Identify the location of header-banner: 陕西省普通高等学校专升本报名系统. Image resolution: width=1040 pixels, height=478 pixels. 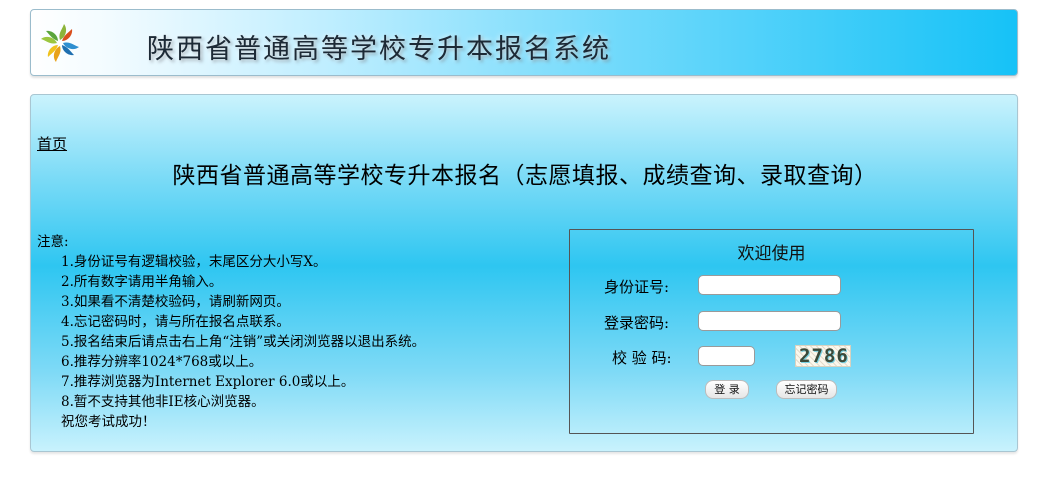
(524, 42).